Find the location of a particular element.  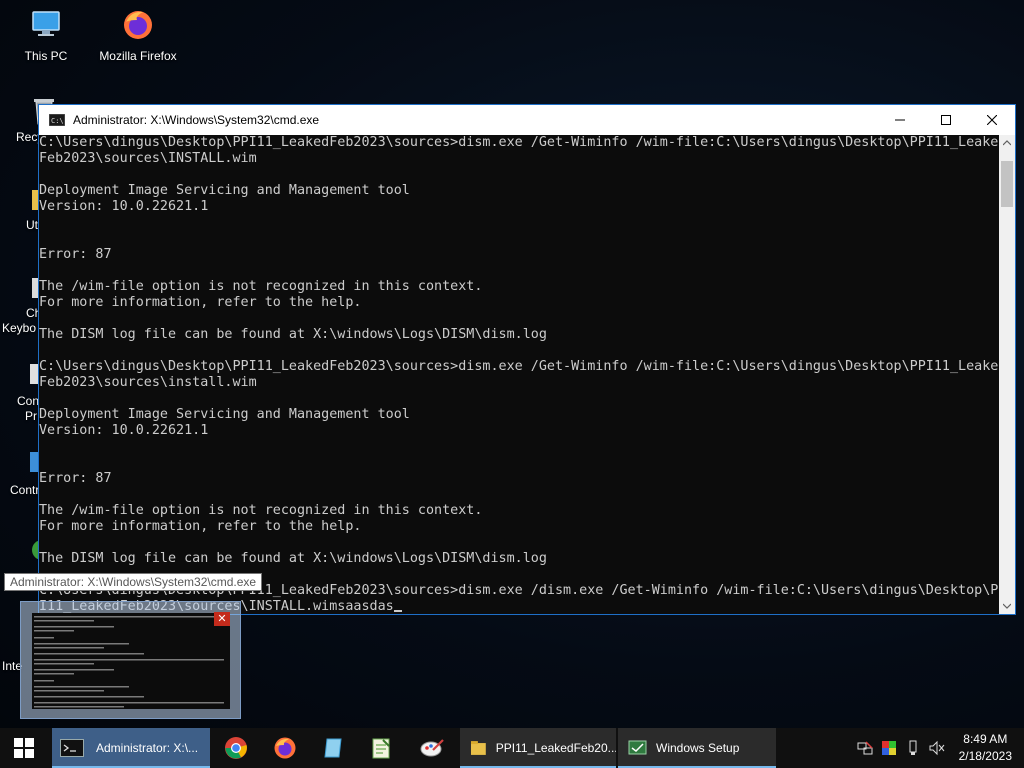

folder-icon is located at coordinates (478, 748).